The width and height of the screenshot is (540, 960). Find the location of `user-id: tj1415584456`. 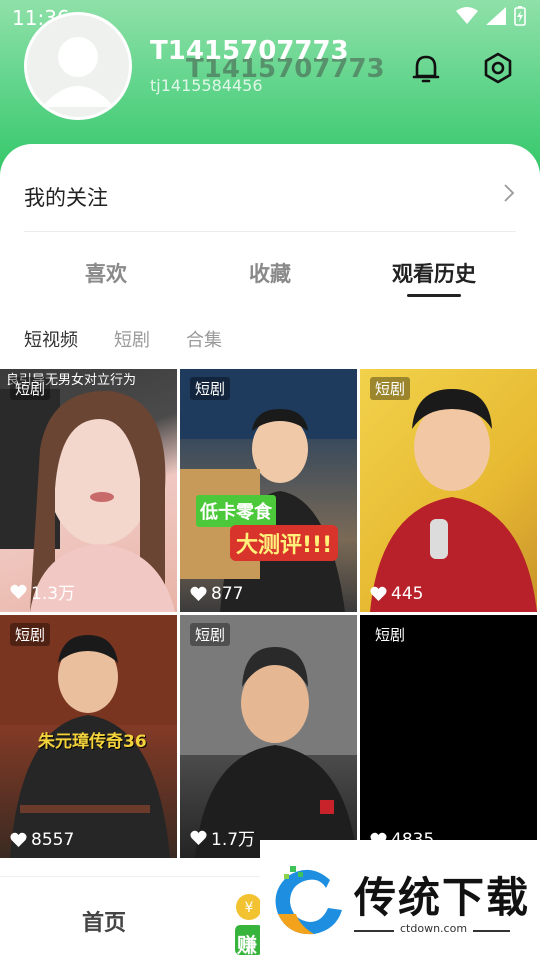

user-id: tj1415584456 is located at coordinates (206, 85).